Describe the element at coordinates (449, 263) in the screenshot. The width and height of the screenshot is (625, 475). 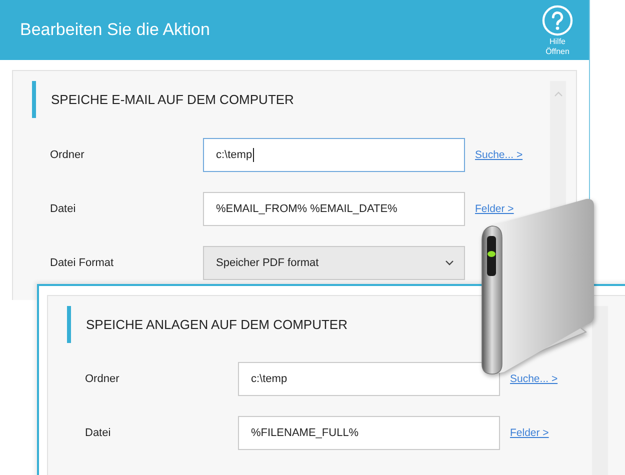
I see `chevron-down-icon` at that location.